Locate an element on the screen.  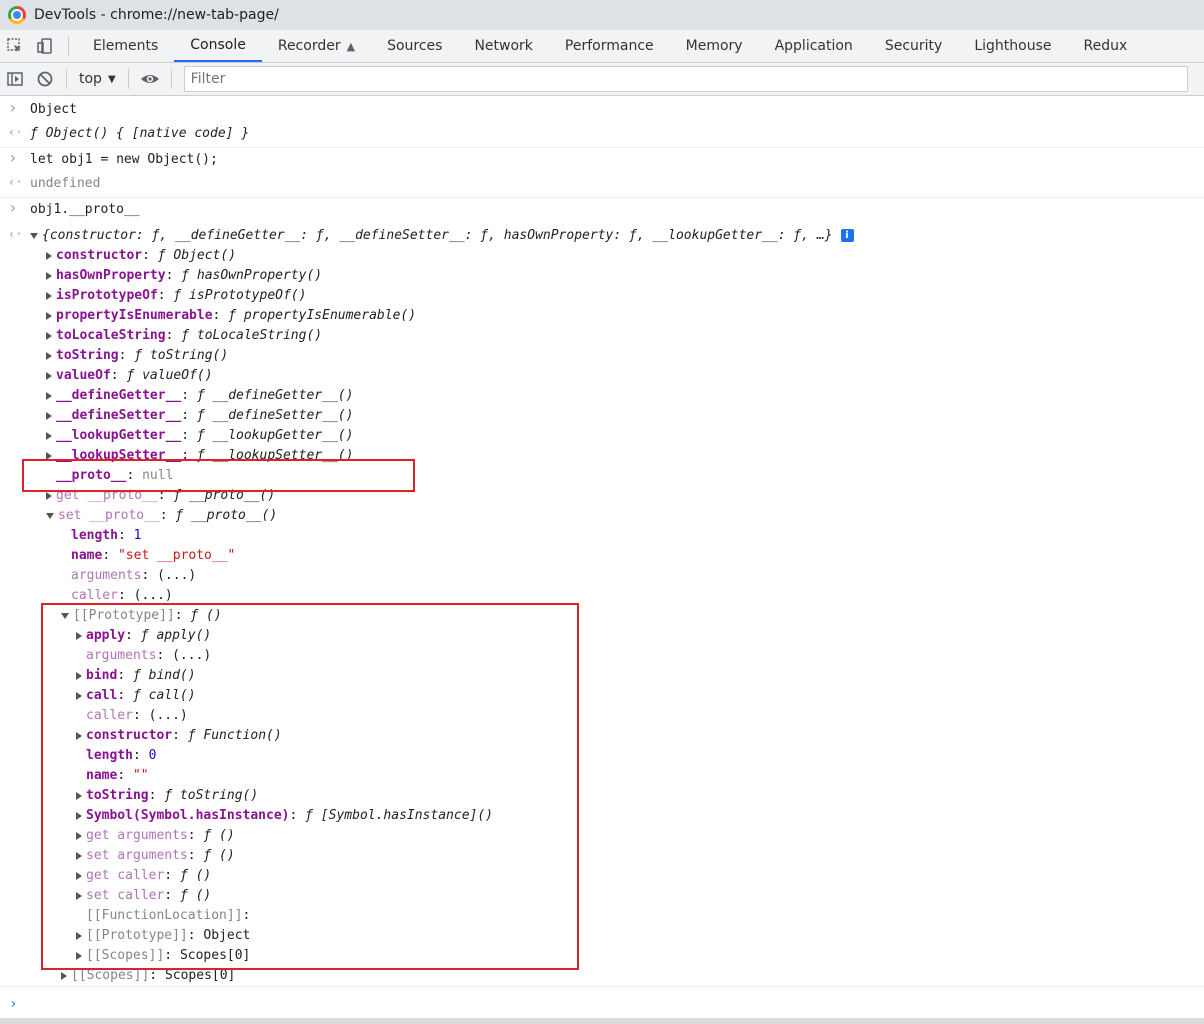
tree-row: hasOwnProperty: ƒ hasOwnProperty() is located at coordinates (184, 276).